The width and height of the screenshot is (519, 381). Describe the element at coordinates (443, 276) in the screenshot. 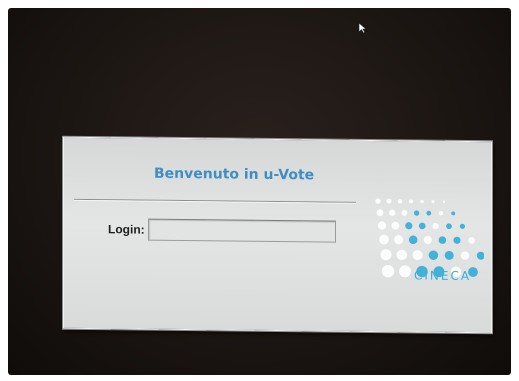

I see `cineca-logo-text: CINECA` at that location.